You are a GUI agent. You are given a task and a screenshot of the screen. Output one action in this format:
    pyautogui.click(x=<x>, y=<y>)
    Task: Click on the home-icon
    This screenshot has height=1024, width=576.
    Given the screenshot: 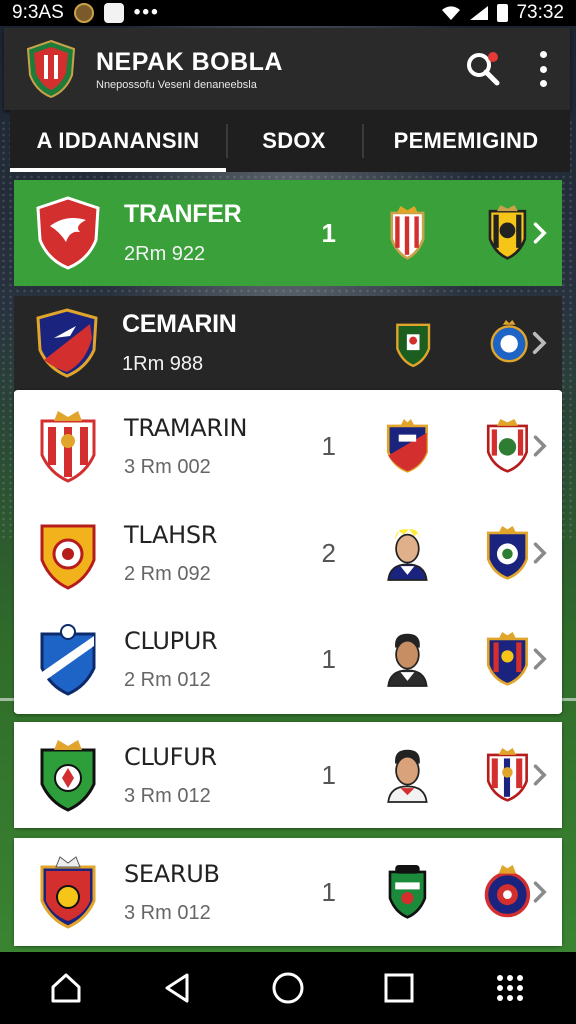 What is the action you would take?
    pyautogui.click(x=66, y=988)
    